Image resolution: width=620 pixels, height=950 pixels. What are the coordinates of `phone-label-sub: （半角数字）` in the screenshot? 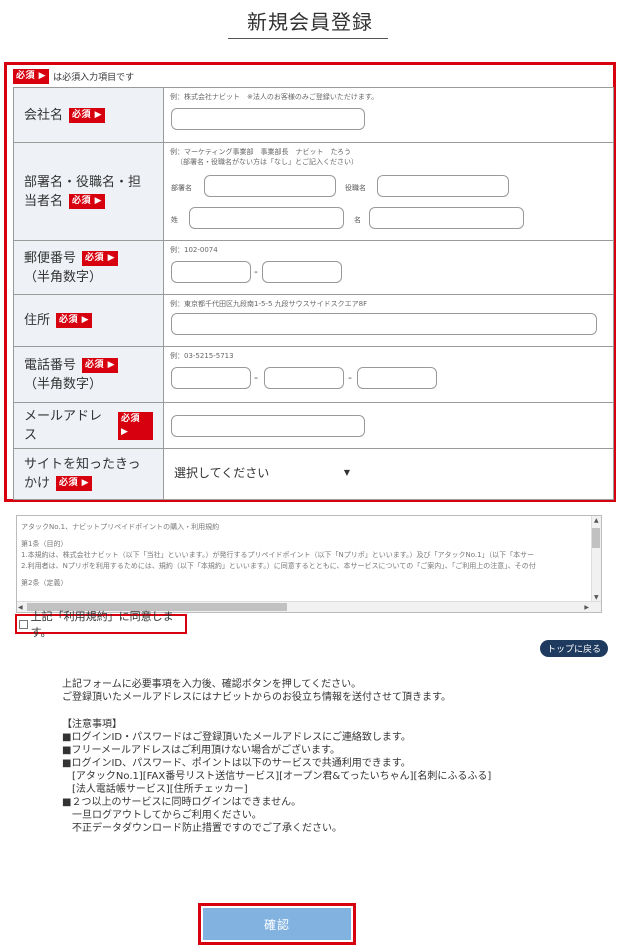 It's located at (63, 384).